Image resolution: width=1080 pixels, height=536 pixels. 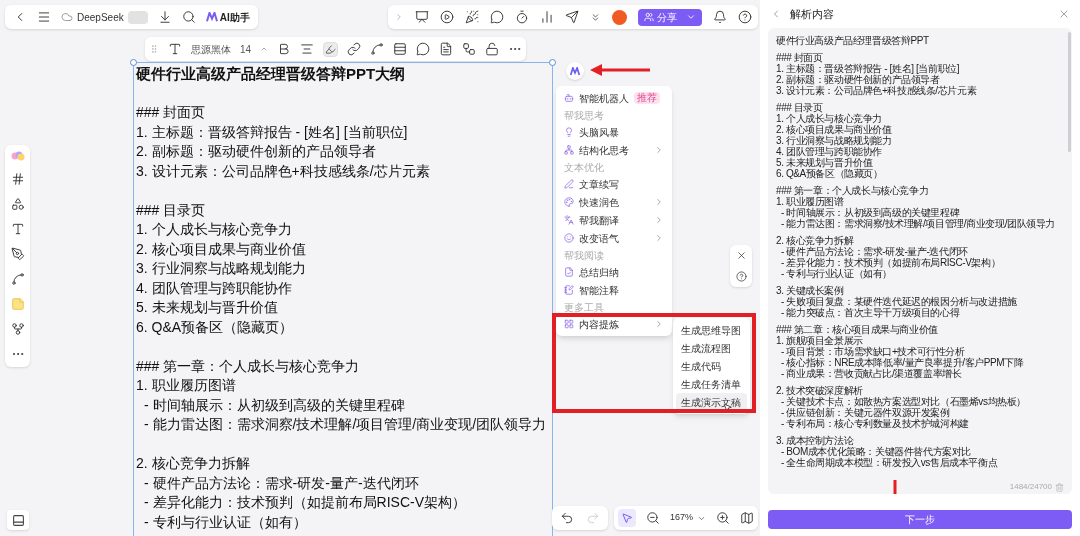 I want to click on bold-icon, so click(x=284, y=49).